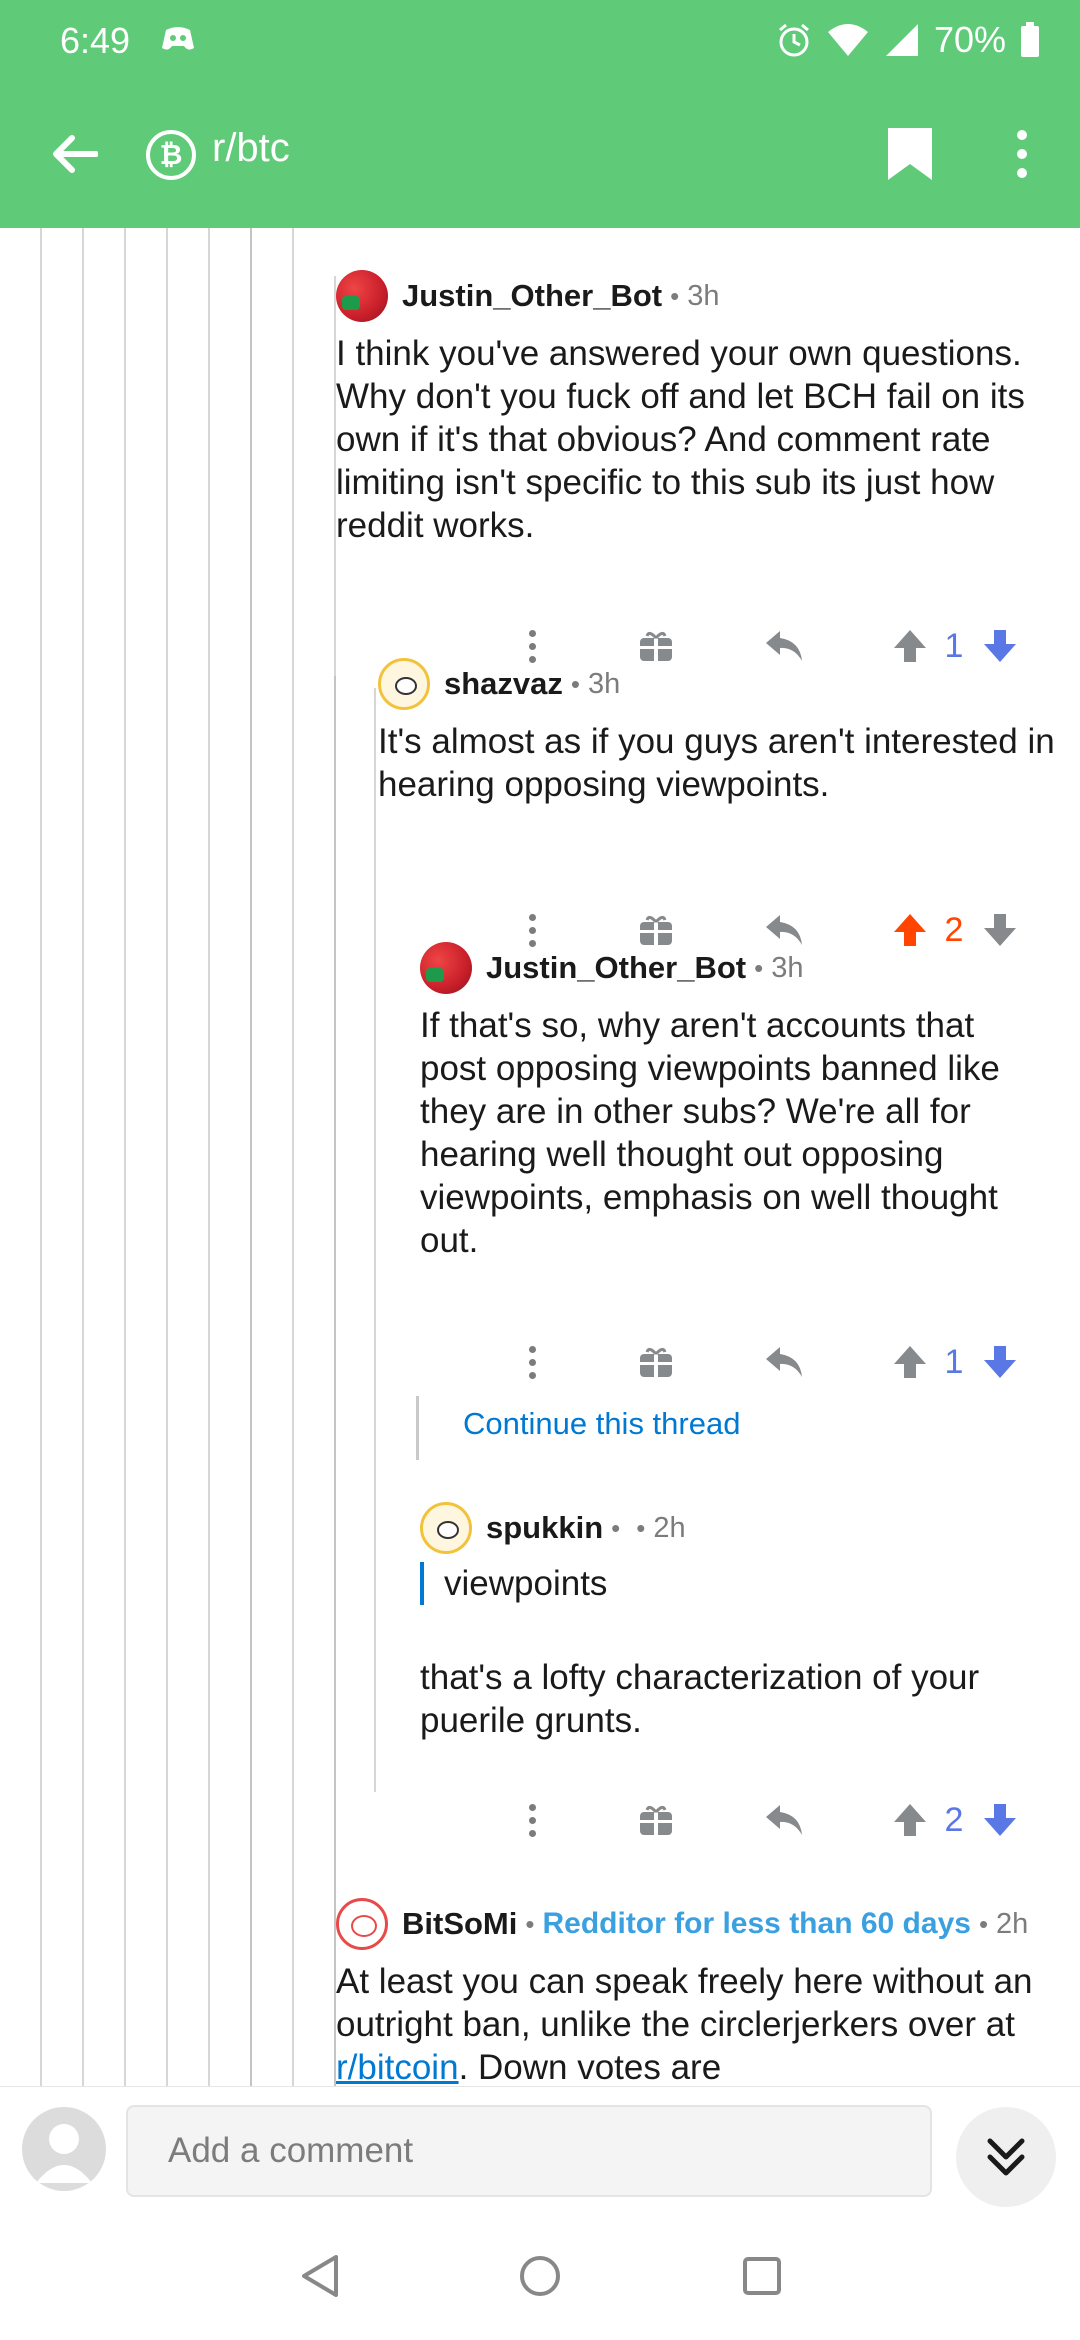  What do you see at coordinates (171, 155) in the screenshot?
I see `bitcoin-icon: ₿` at bounding box center [171, 155].